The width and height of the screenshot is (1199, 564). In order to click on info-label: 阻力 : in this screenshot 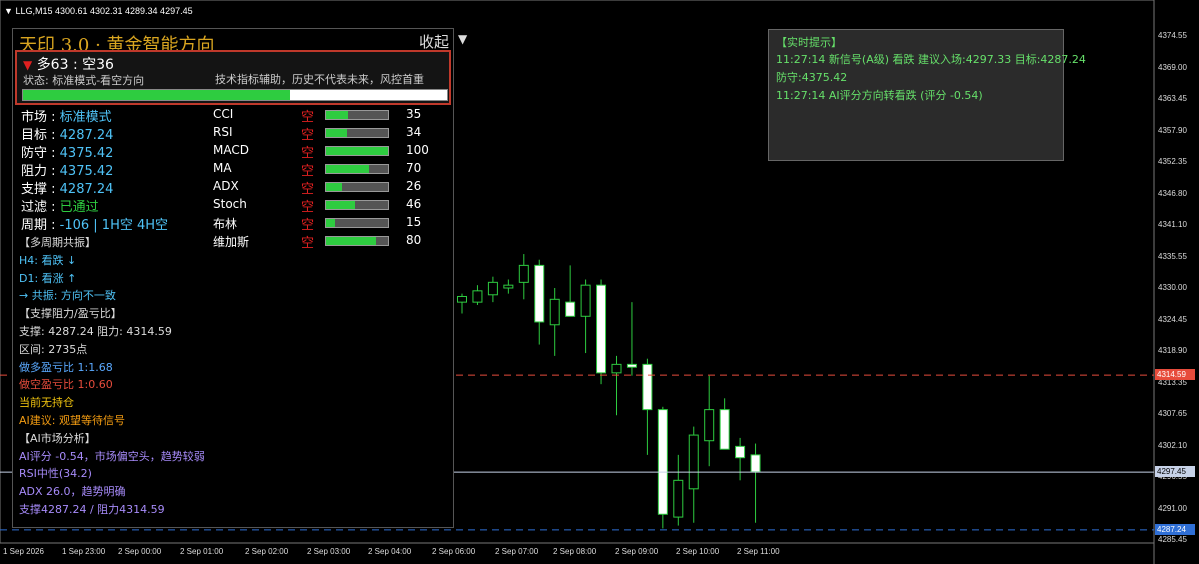, I will do `click(40, 171)`.